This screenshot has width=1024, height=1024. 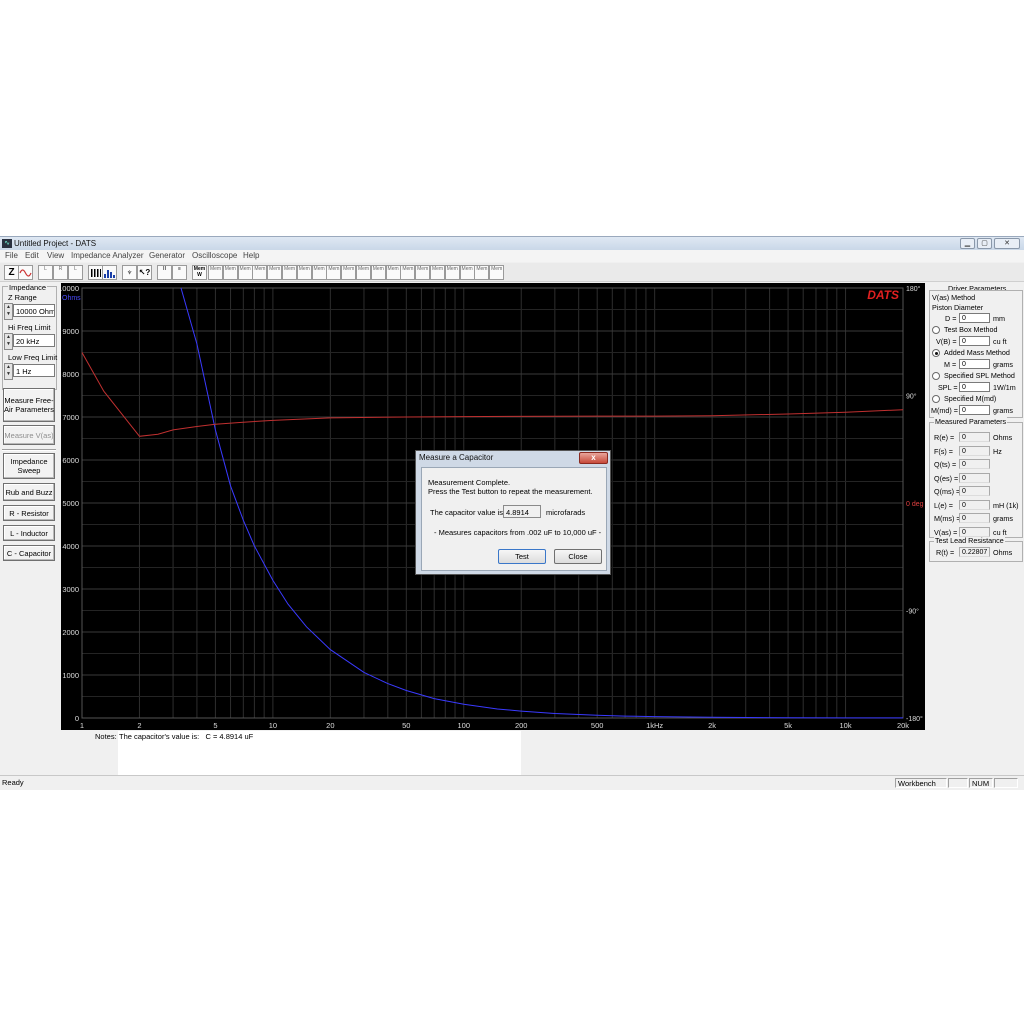 What do you see at coordinates (55, 256) in the screenshot?
I see `menu-view: View` at bounding box center [55, 256].